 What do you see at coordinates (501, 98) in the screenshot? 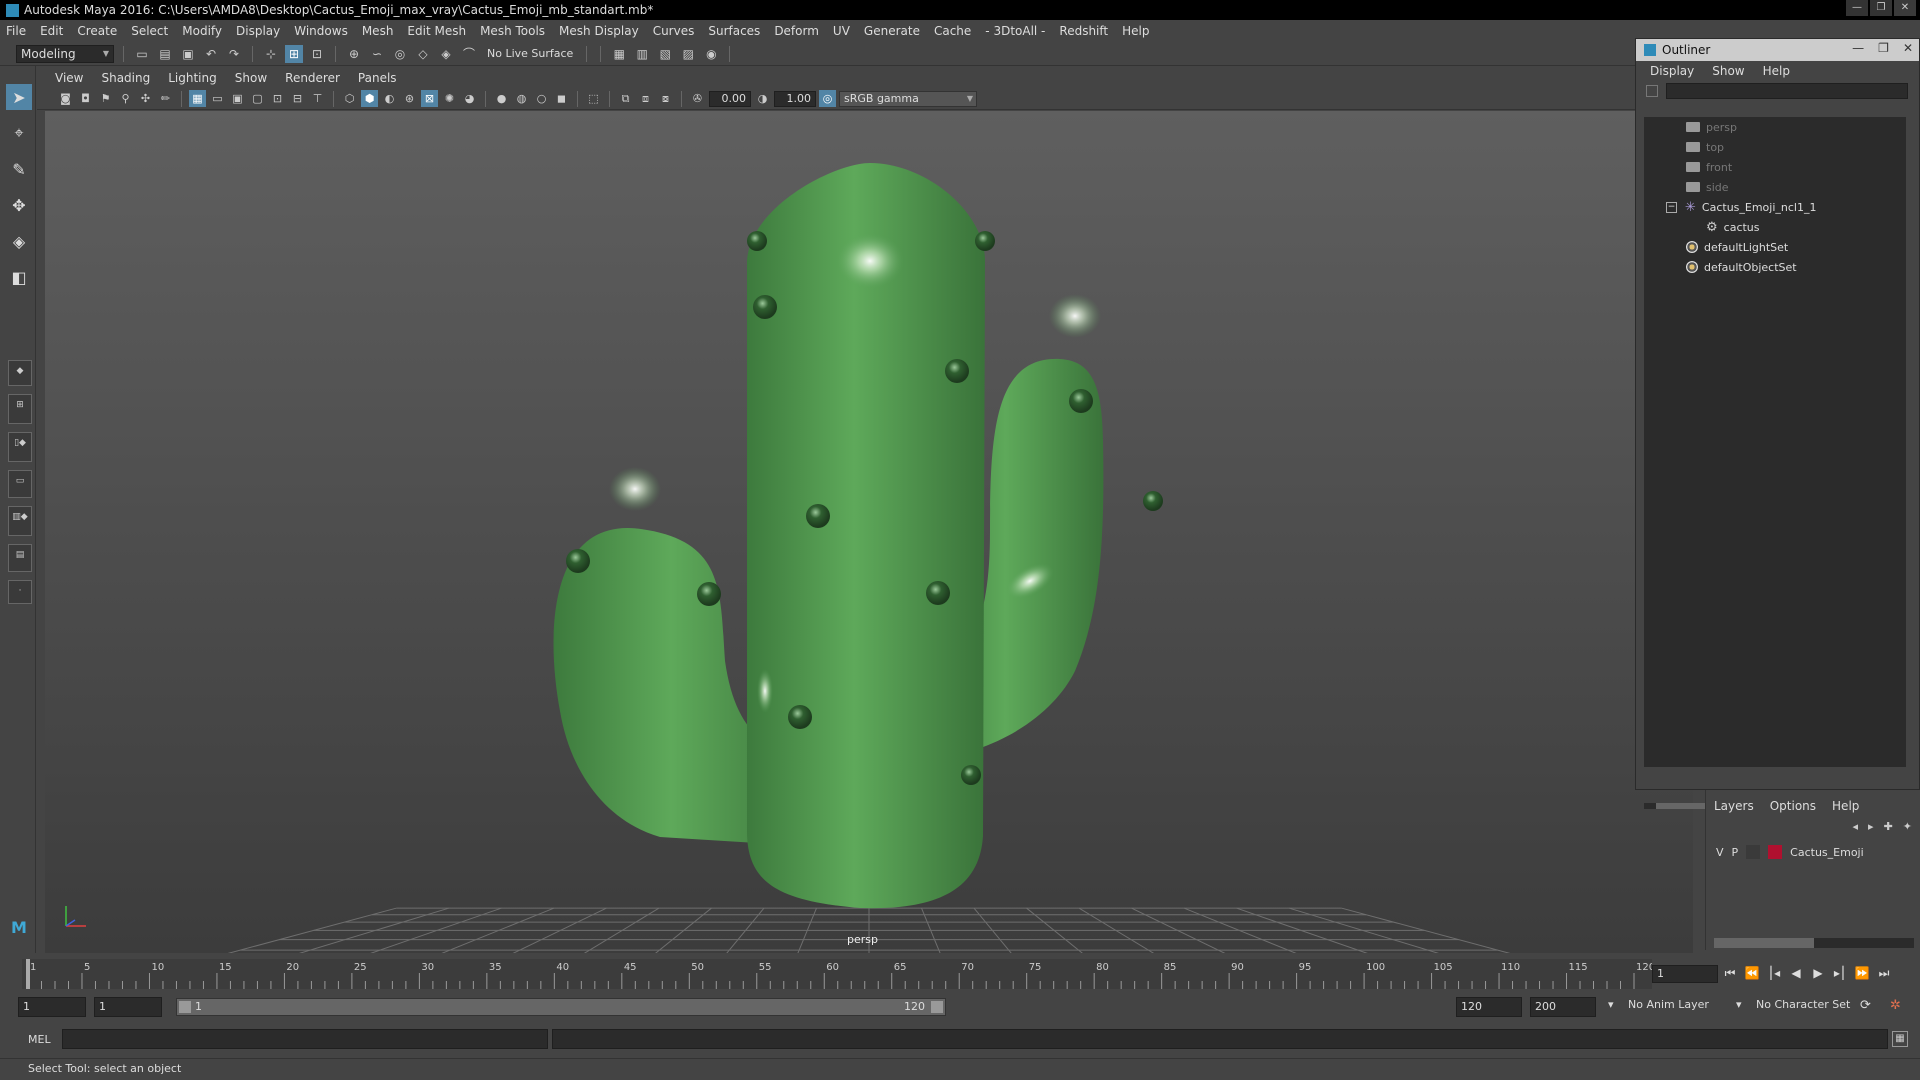
I see `screen-space-ao-icon: ●` at bounding box center [501, 98].